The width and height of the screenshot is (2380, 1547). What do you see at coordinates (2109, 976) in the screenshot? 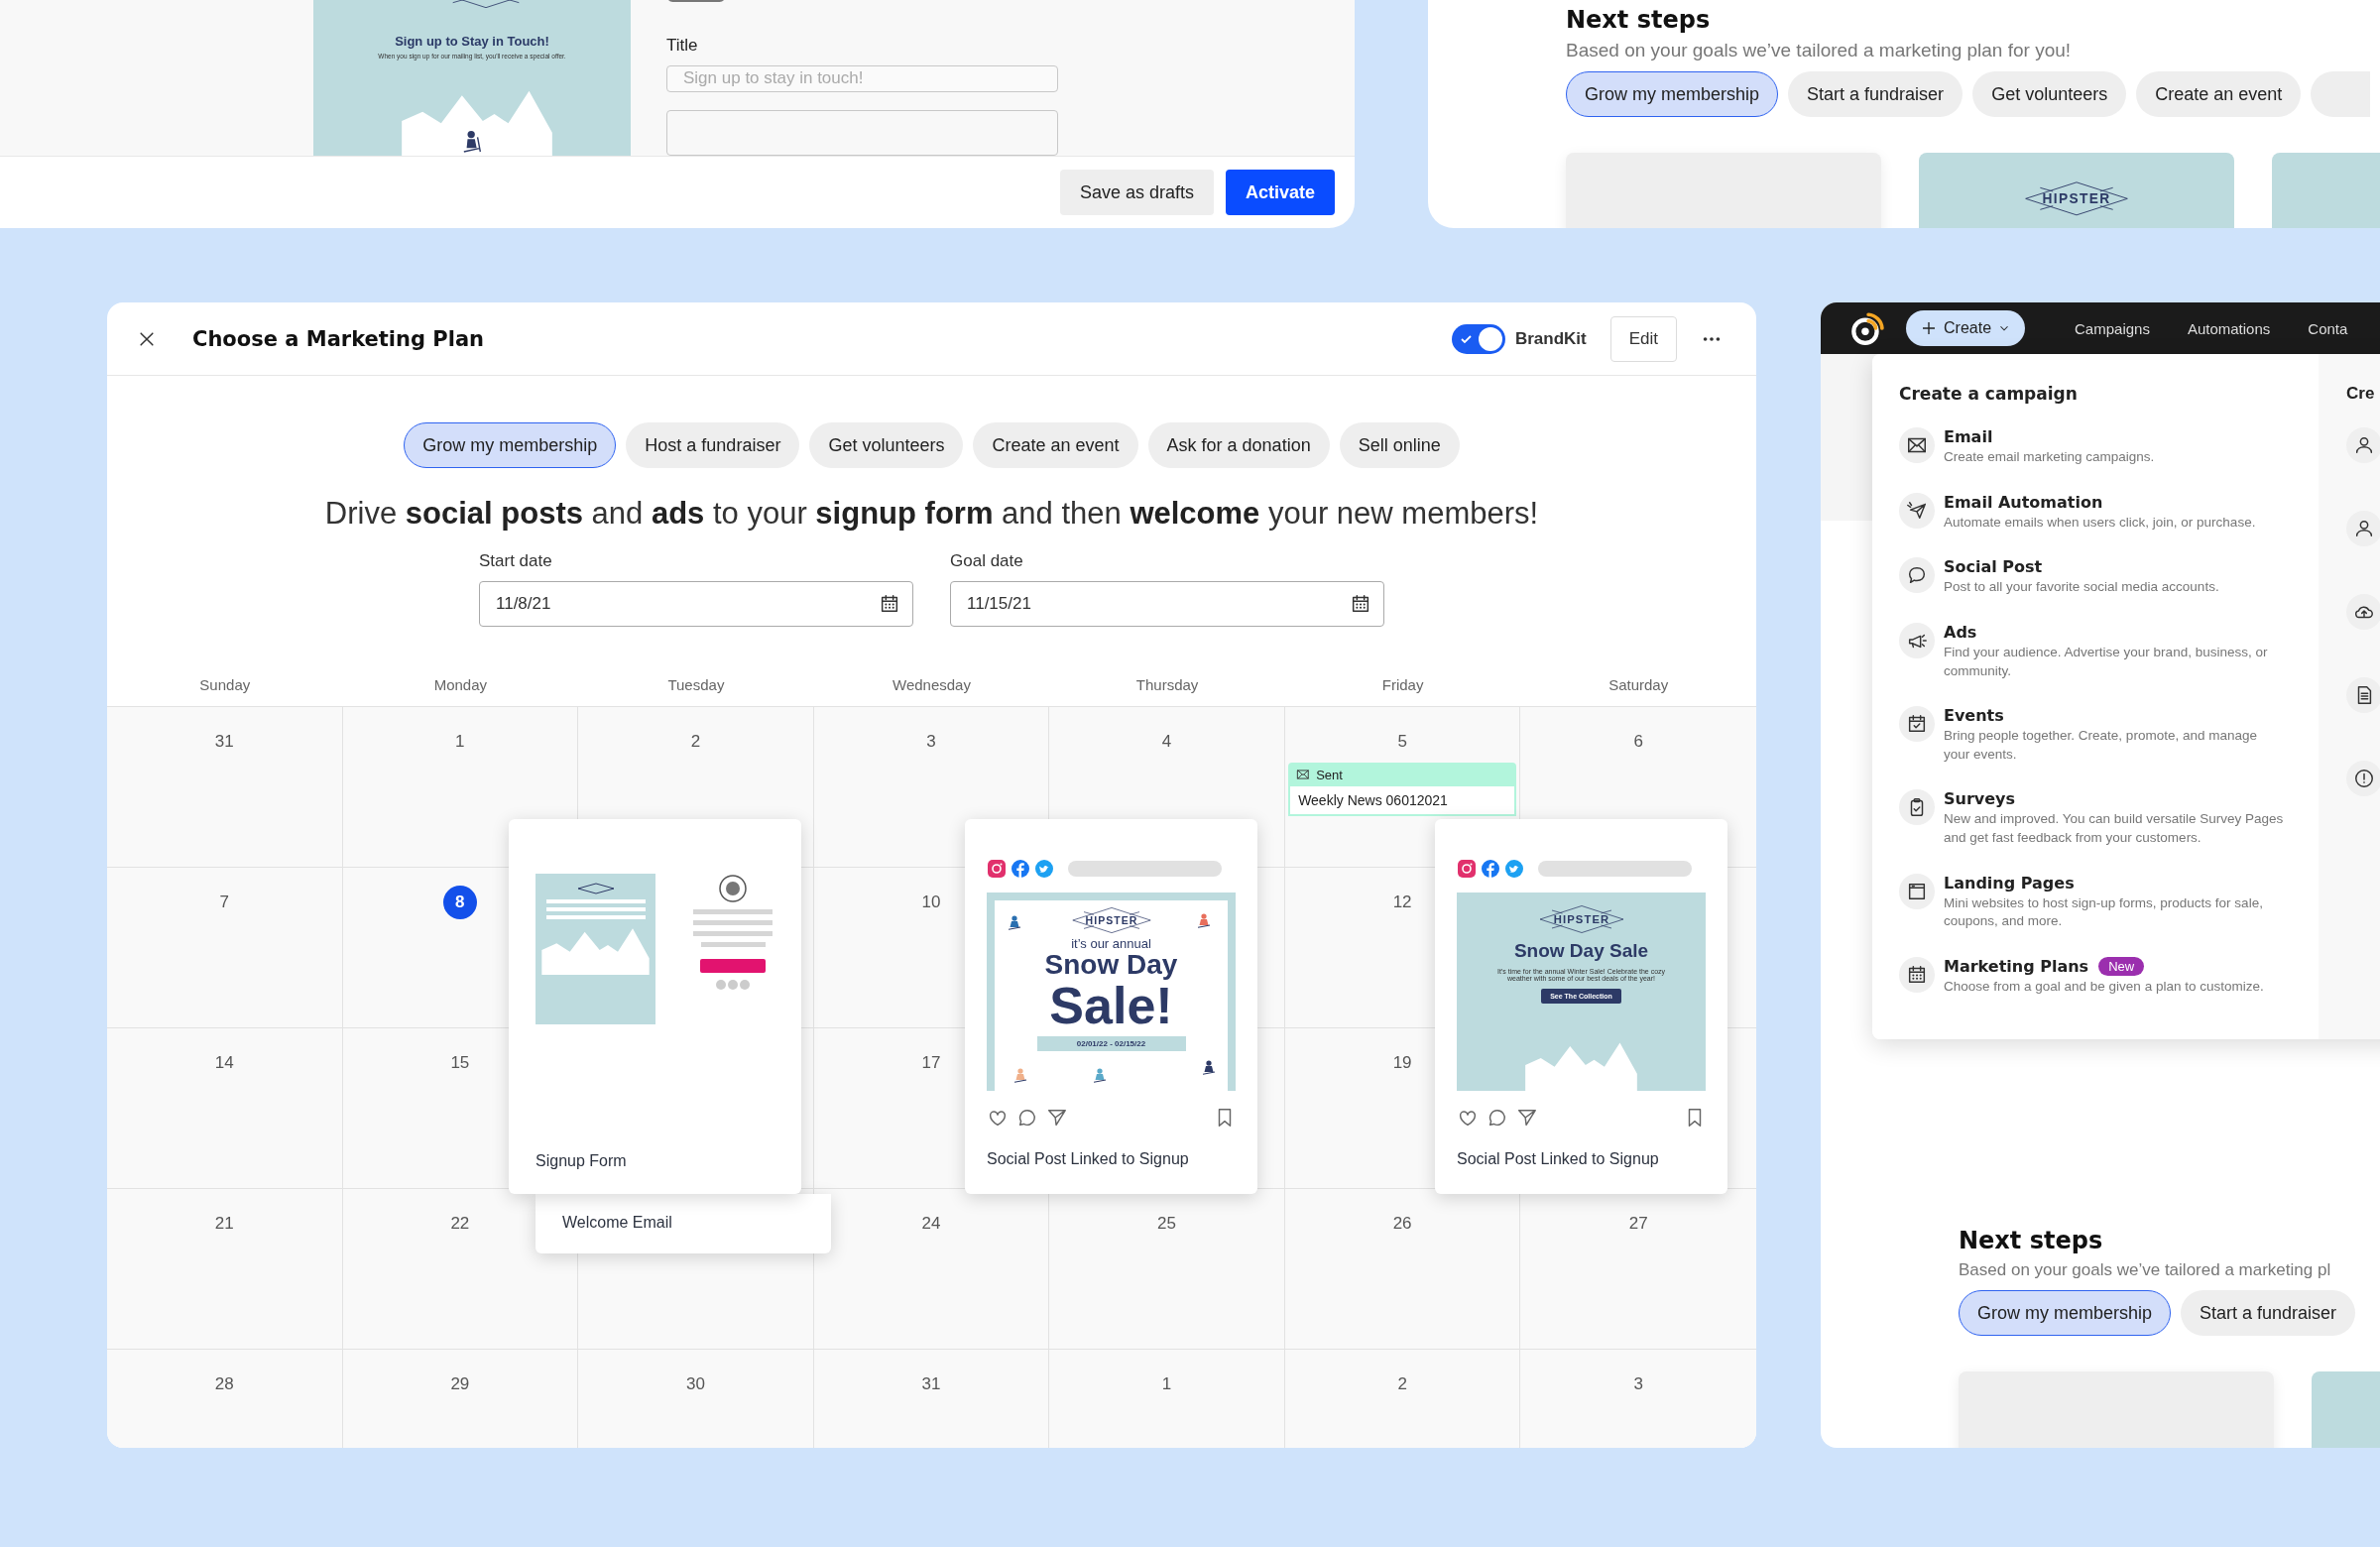
I see `menu-item: Marketing Plans New Choose from a goal and be given a plan to customize.` at bounding box center [2109, 976].